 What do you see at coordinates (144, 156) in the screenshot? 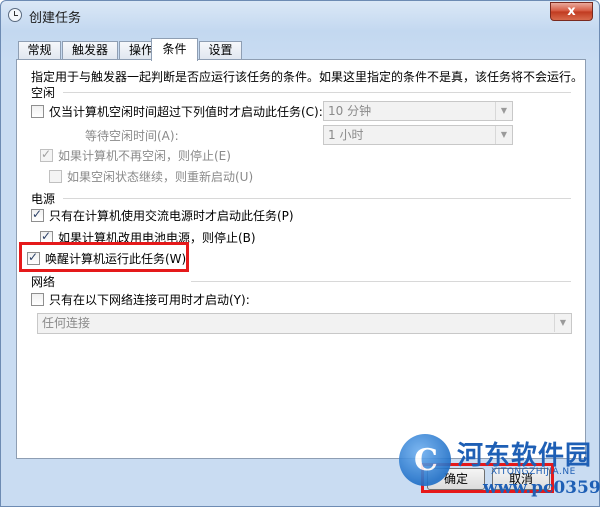
I see `stop-if-not-idle-label: 如果计算机不再空闲，则停止(E)` at bounding box center [144, 156].